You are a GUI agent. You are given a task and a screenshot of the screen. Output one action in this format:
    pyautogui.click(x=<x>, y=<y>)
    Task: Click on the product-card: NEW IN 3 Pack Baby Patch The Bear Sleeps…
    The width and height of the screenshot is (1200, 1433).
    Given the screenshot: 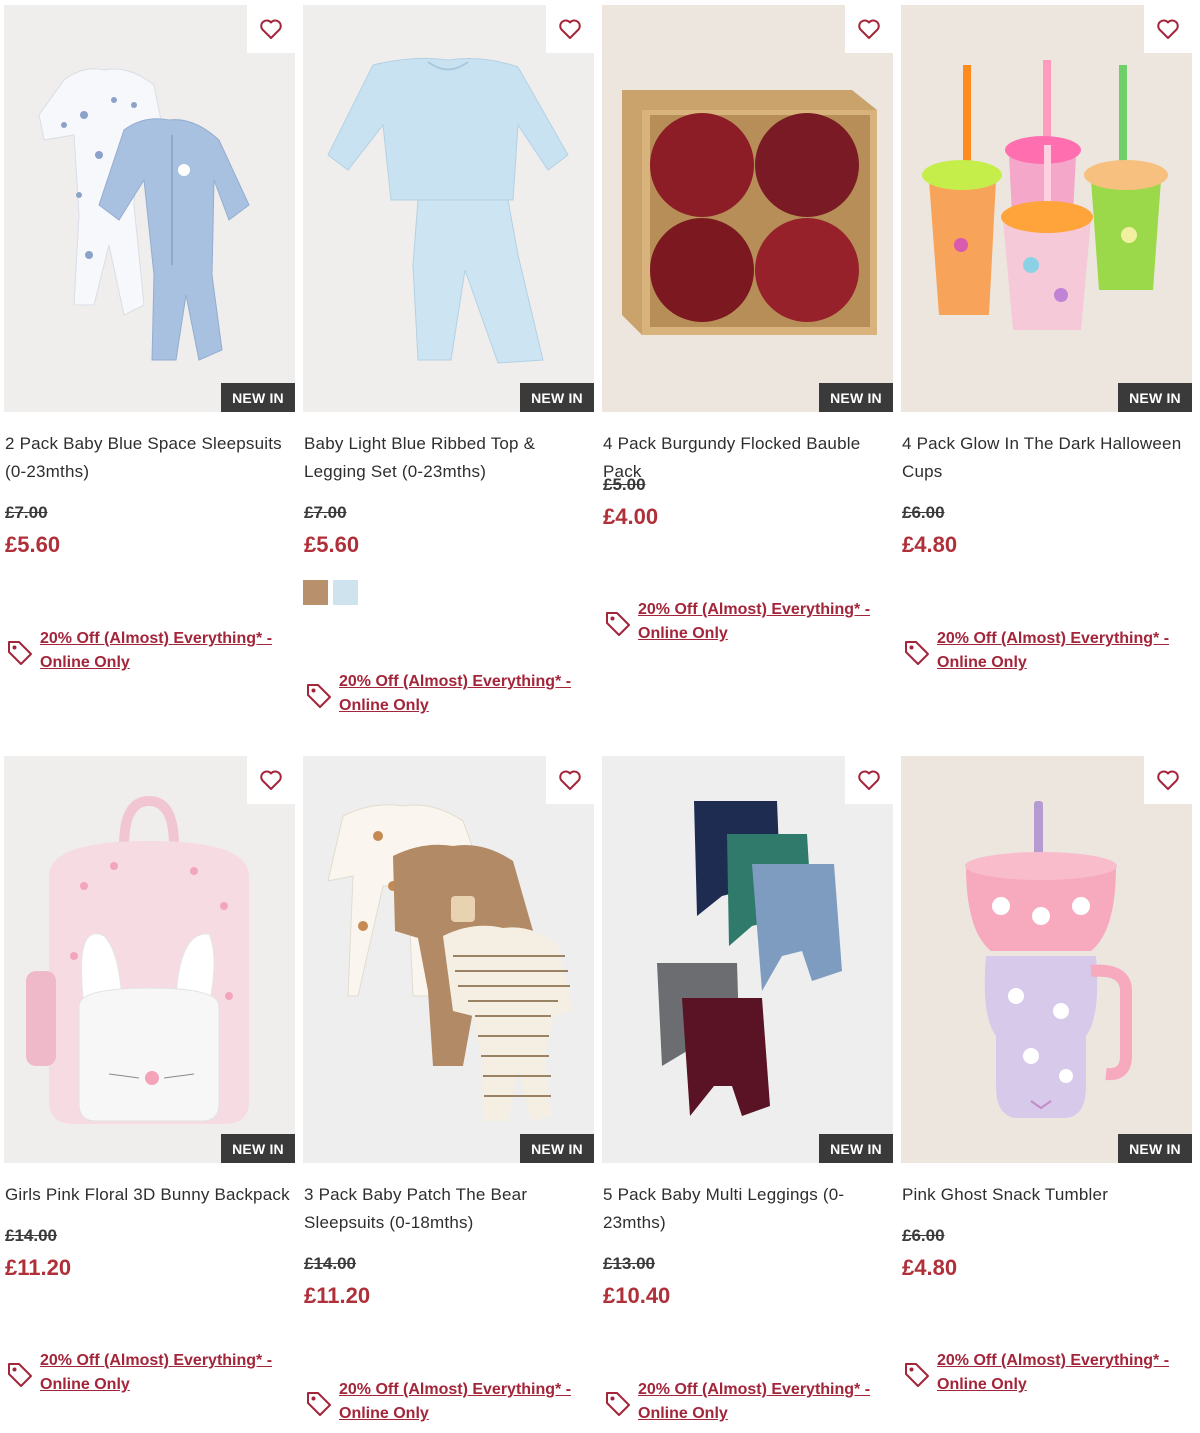 What is the action you would take?
    pyautogui.click(x=448, y=1094)
    